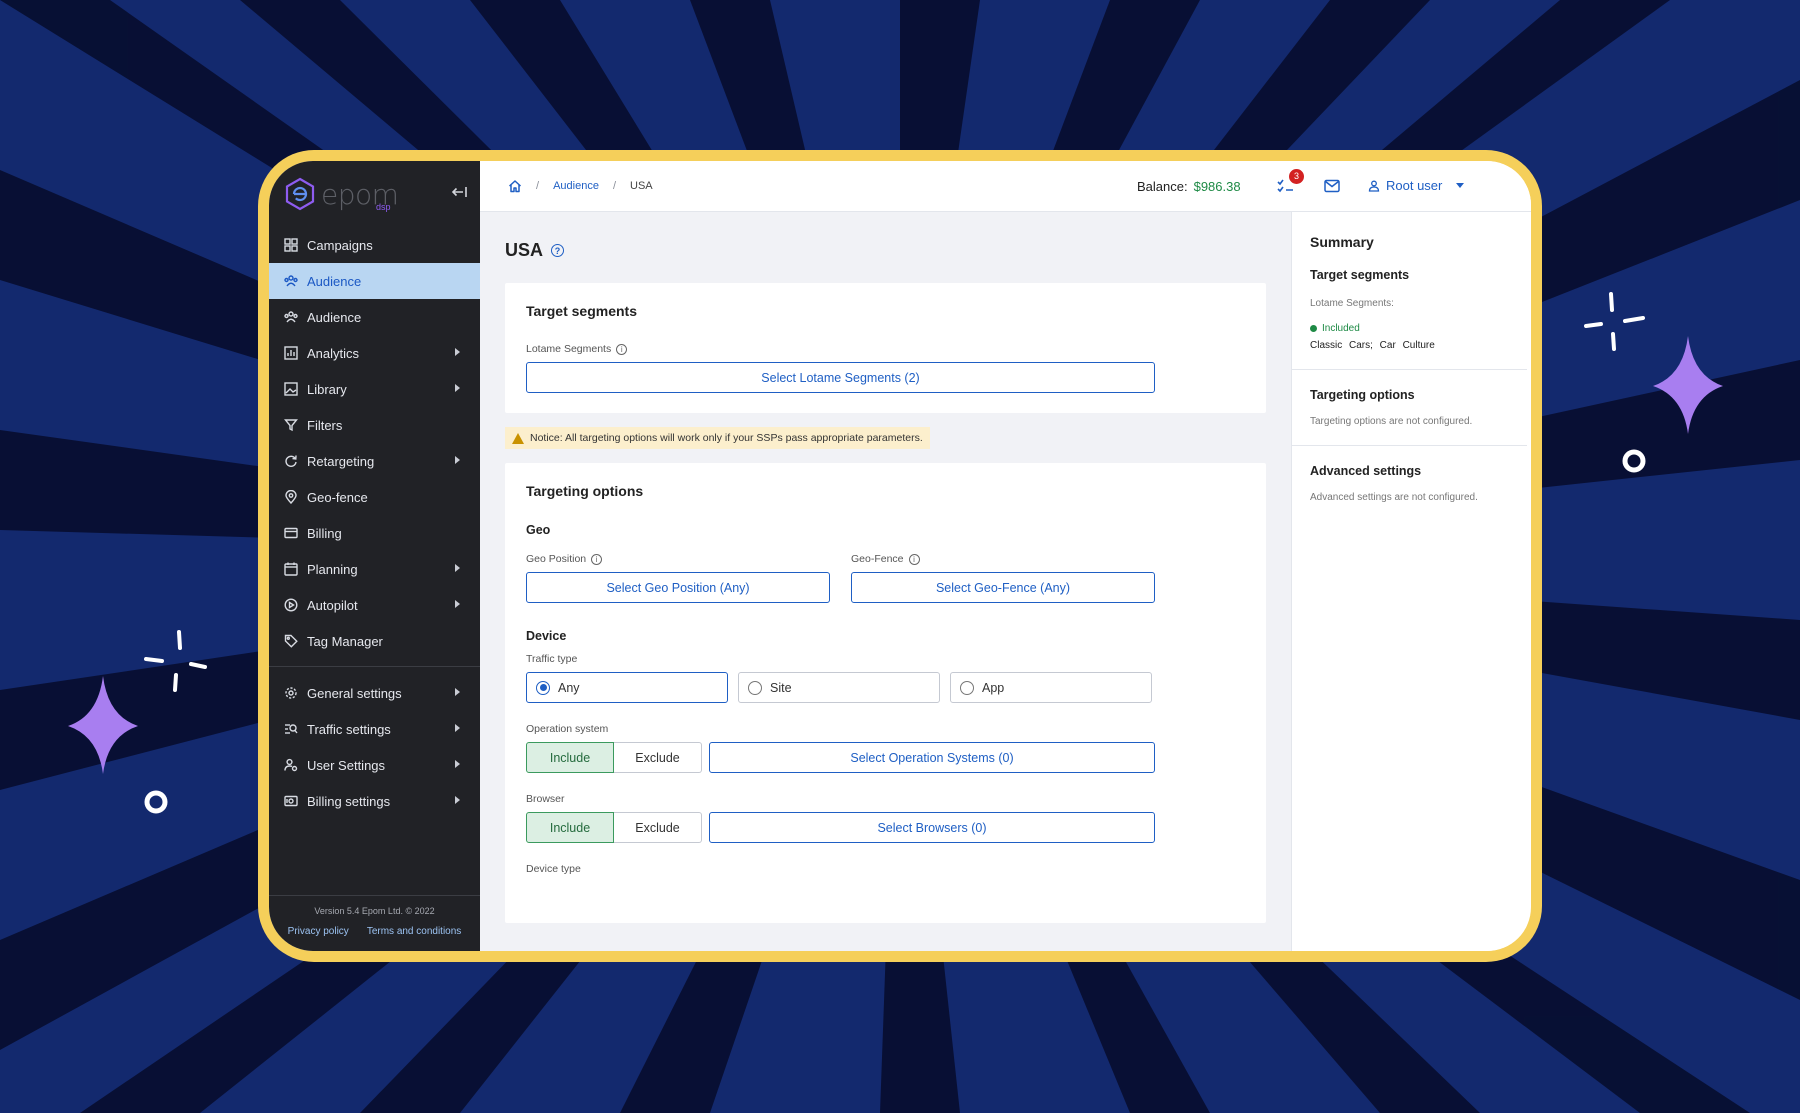 The height and width of the screenshot is (1113, 1800). Describe the element at coordinates (877, 559) in the screenshot. I see `geo-fence-label-text: Geo-Fence` at that location.